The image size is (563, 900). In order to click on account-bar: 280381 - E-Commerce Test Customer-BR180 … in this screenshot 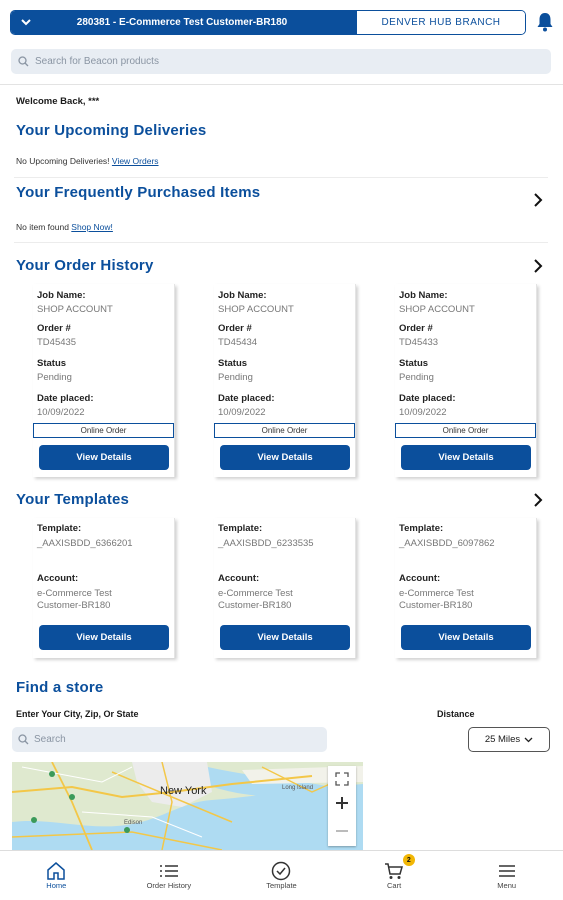, I will do `click(268, 22)`.